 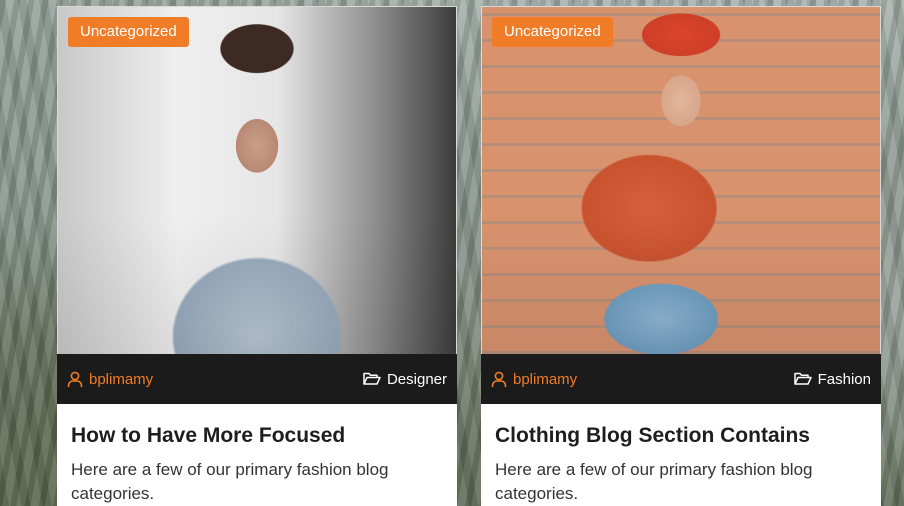 What do you see at coordinates (257, 436) in the screenshot?
I see `post-title: How to Have More Focused` at bounding box center [257, 436].